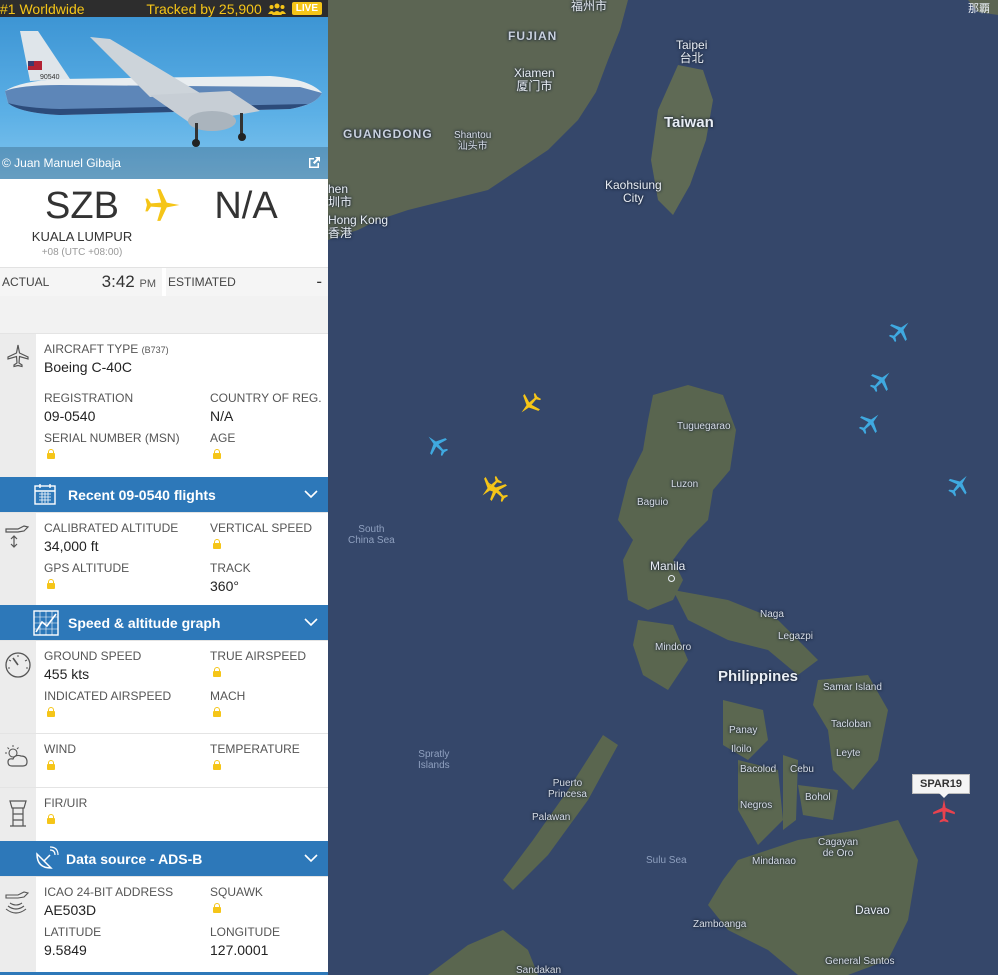 This screenshot has height=975, width=998. What do you see at coordinates (111, 528) in the screenshot?
I see `calibrated-altitude-label: CALIBRATED ALTITUDE` at bounding box center [111, 528].